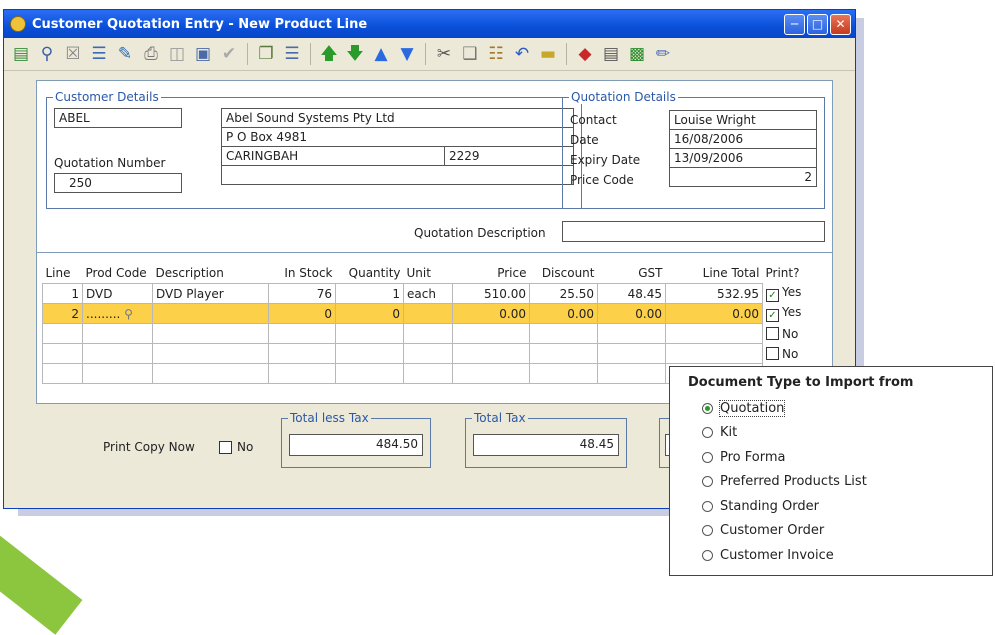 This screenshot has width=995, height=635. Describe the element at coordinates (632, 273) in the screenshot. I see `col-gst: GST` at that location.